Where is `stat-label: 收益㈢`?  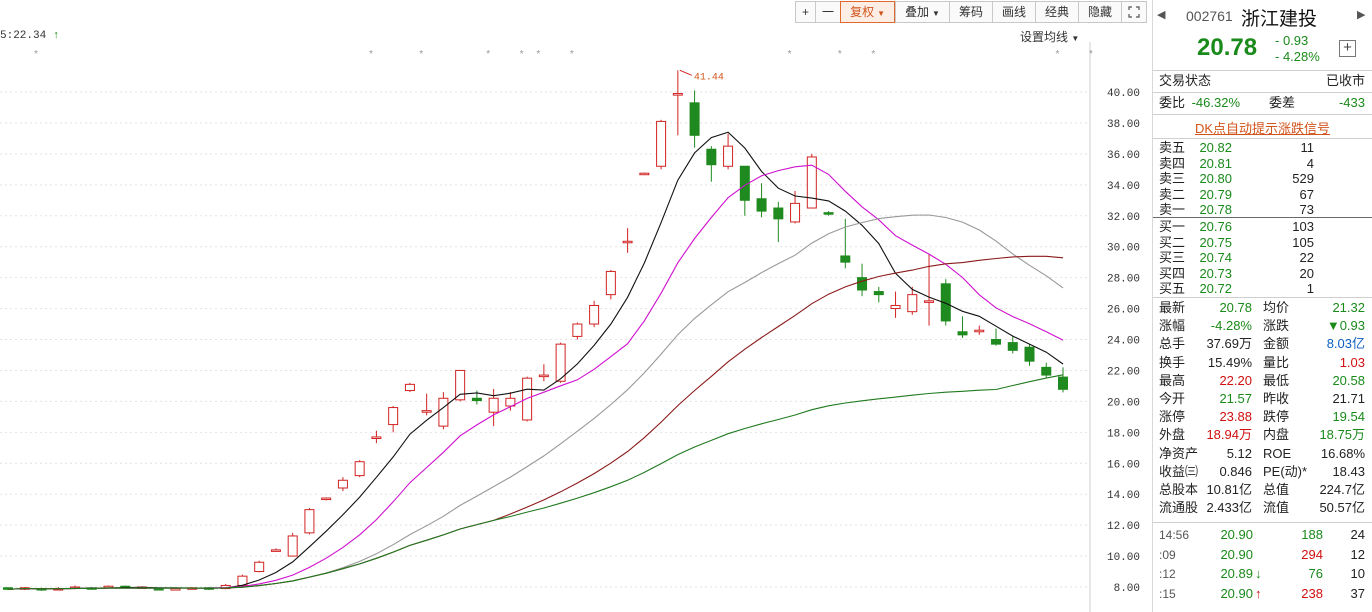 stat-label: 收益㈢ is located at coordinates (1179, 471).